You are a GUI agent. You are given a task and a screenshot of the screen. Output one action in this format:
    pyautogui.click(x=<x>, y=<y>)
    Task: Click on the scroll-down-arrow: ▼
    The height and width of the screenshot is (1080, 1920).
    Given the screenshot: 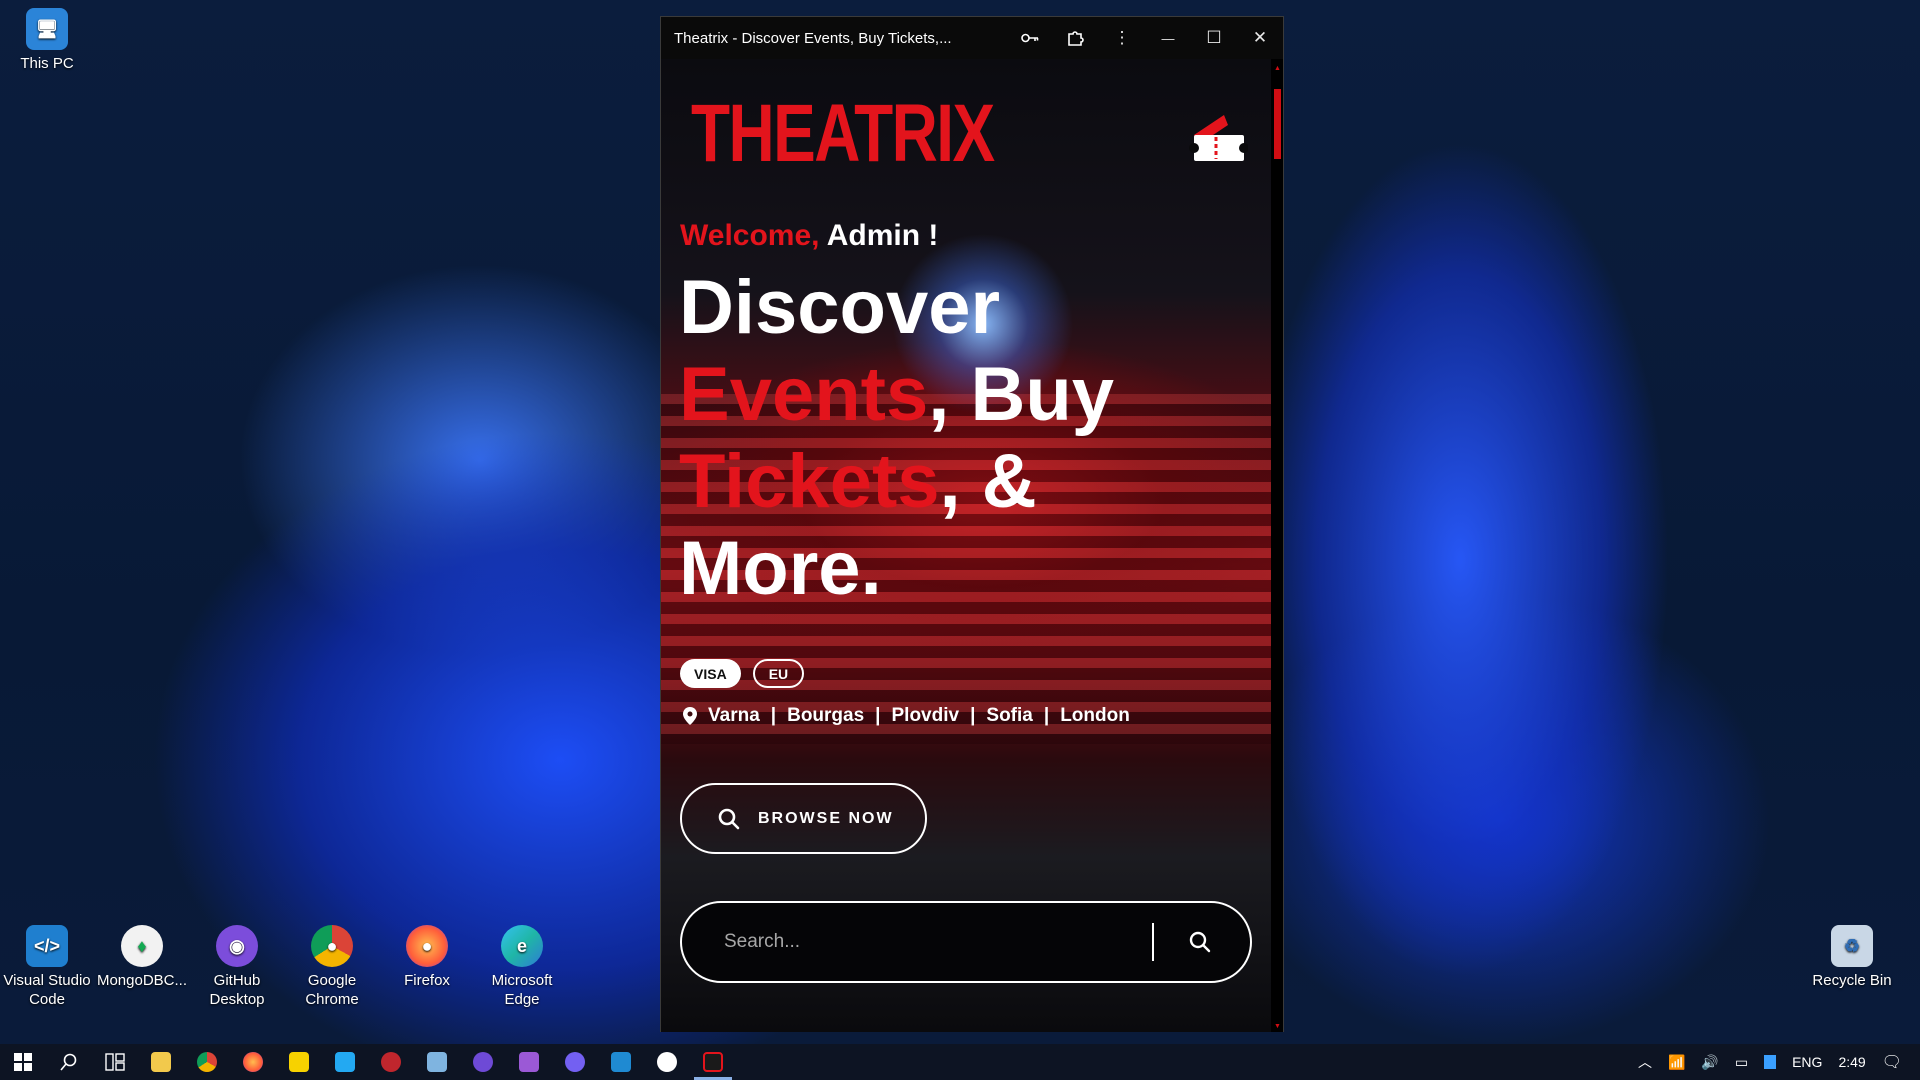 What is the action you would take?
    pyautogui.click(x=1277, y=1026)
    